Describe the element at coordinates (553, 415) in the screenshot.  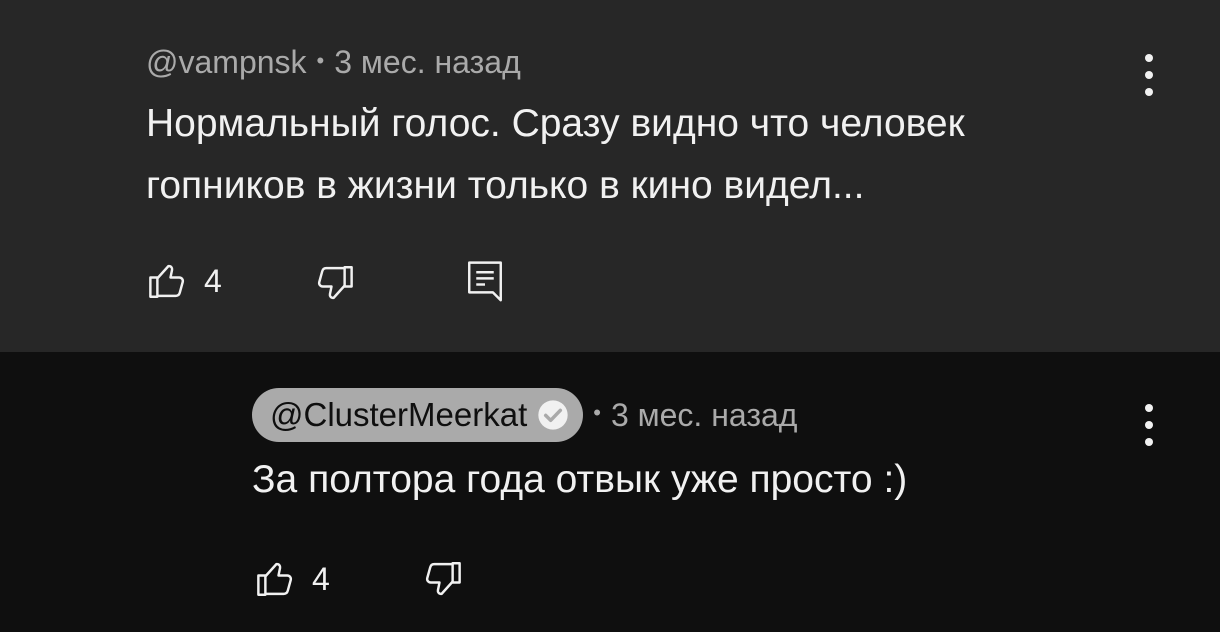
I see `verified-check-icon` at that location.